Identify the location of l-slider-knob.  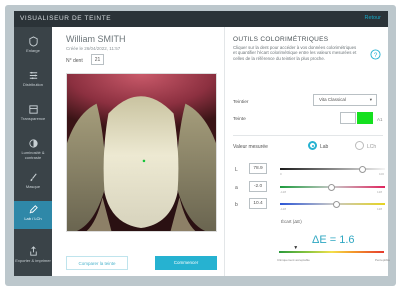
(363, 169).